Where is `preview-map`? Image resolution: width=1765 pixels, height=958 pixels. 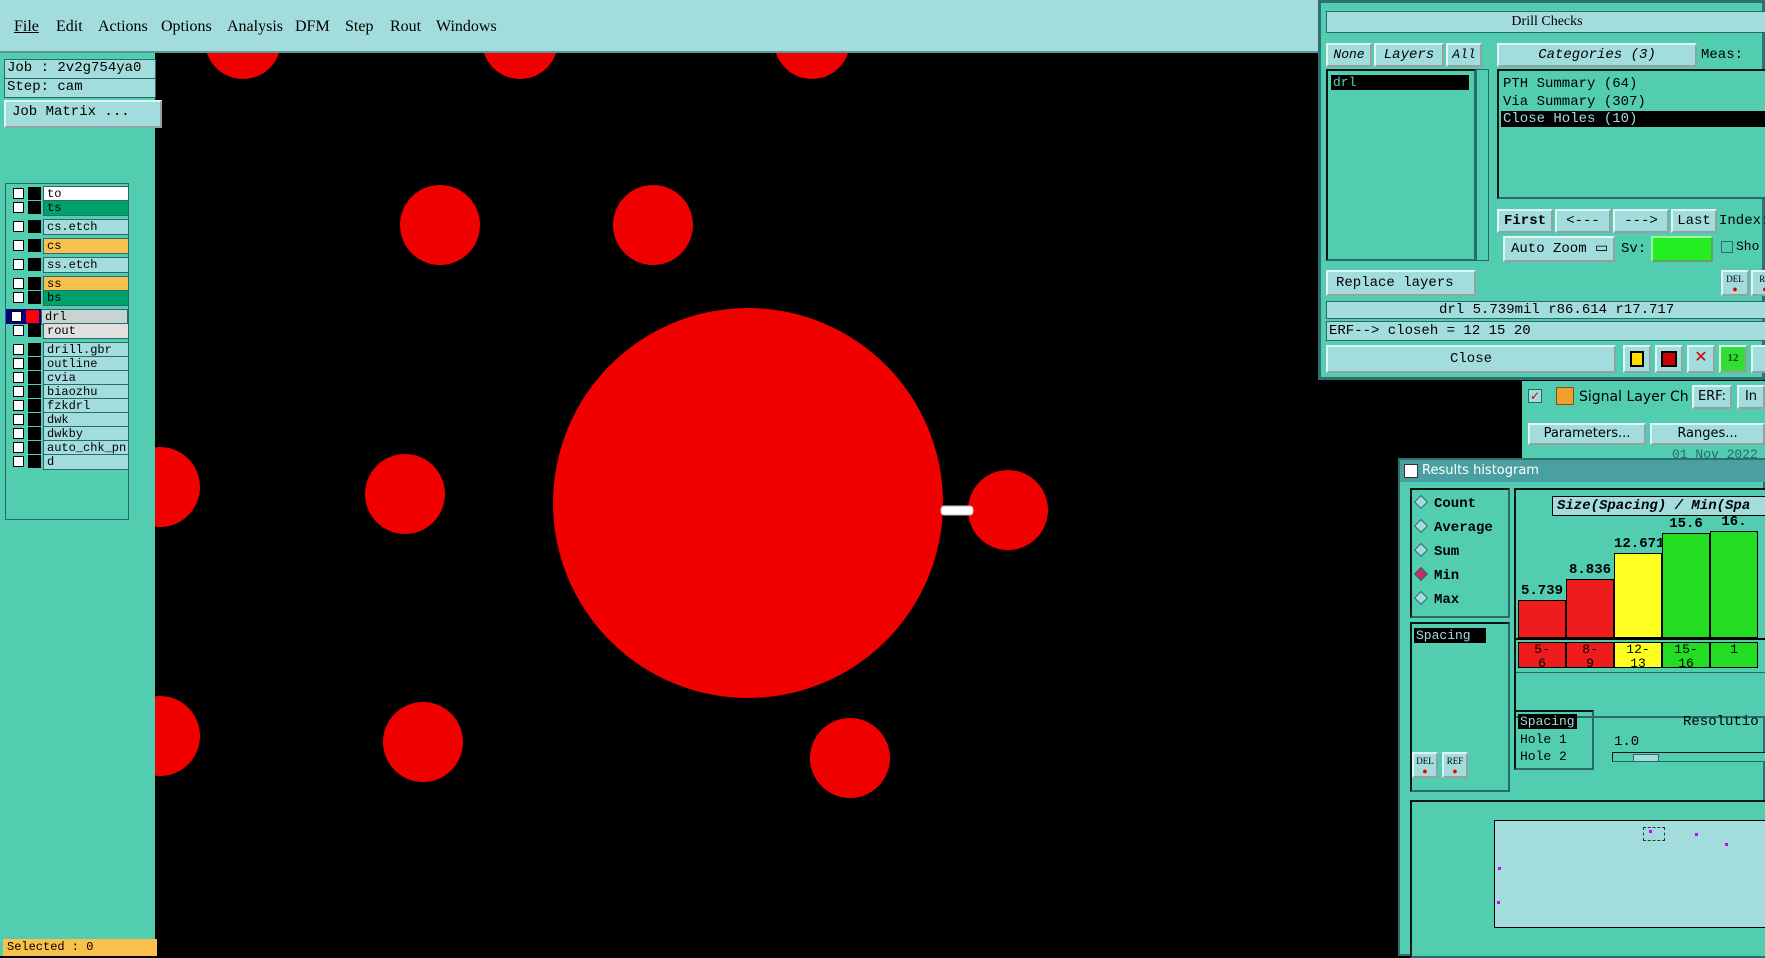 preview-map is located at coordinates (1629, 874).